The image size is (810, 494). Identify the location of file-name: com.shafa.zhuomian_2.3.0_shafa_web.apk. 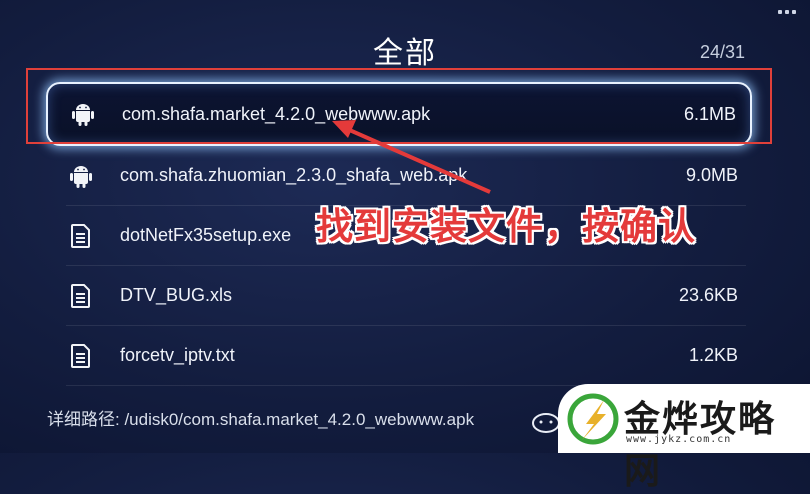
(294, 175).